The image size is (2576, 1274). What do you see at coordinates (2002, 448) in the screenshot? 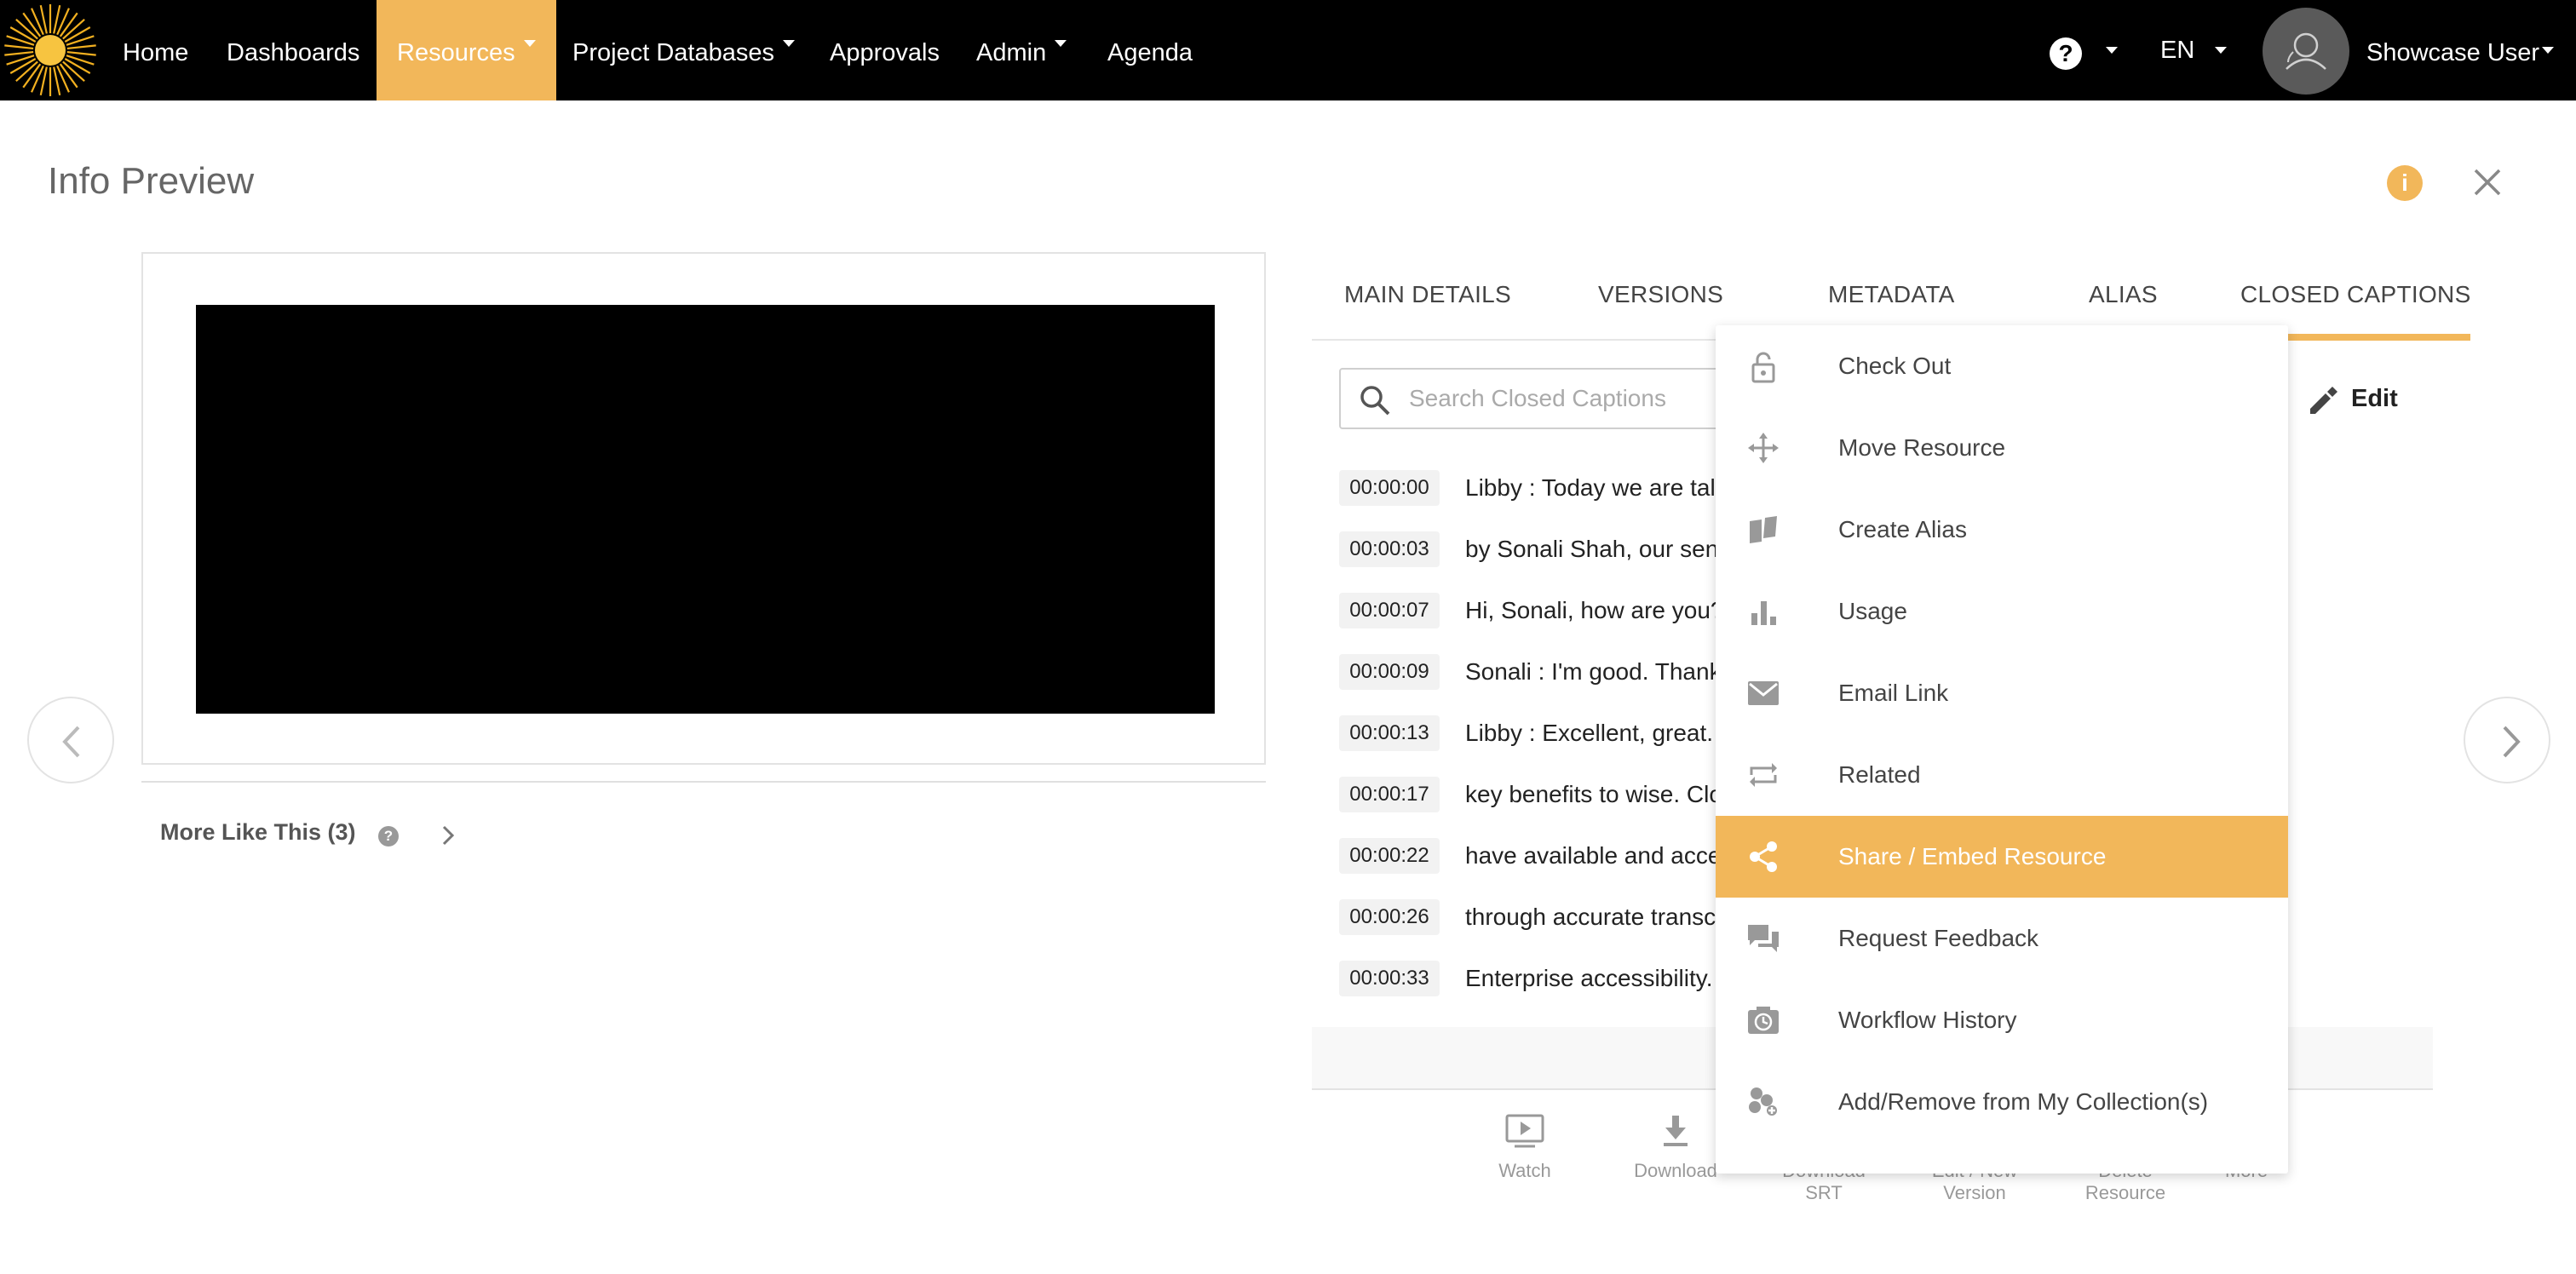
I see `menu-item-move-resource: Move Resource` at bounding box center [2002, 448].